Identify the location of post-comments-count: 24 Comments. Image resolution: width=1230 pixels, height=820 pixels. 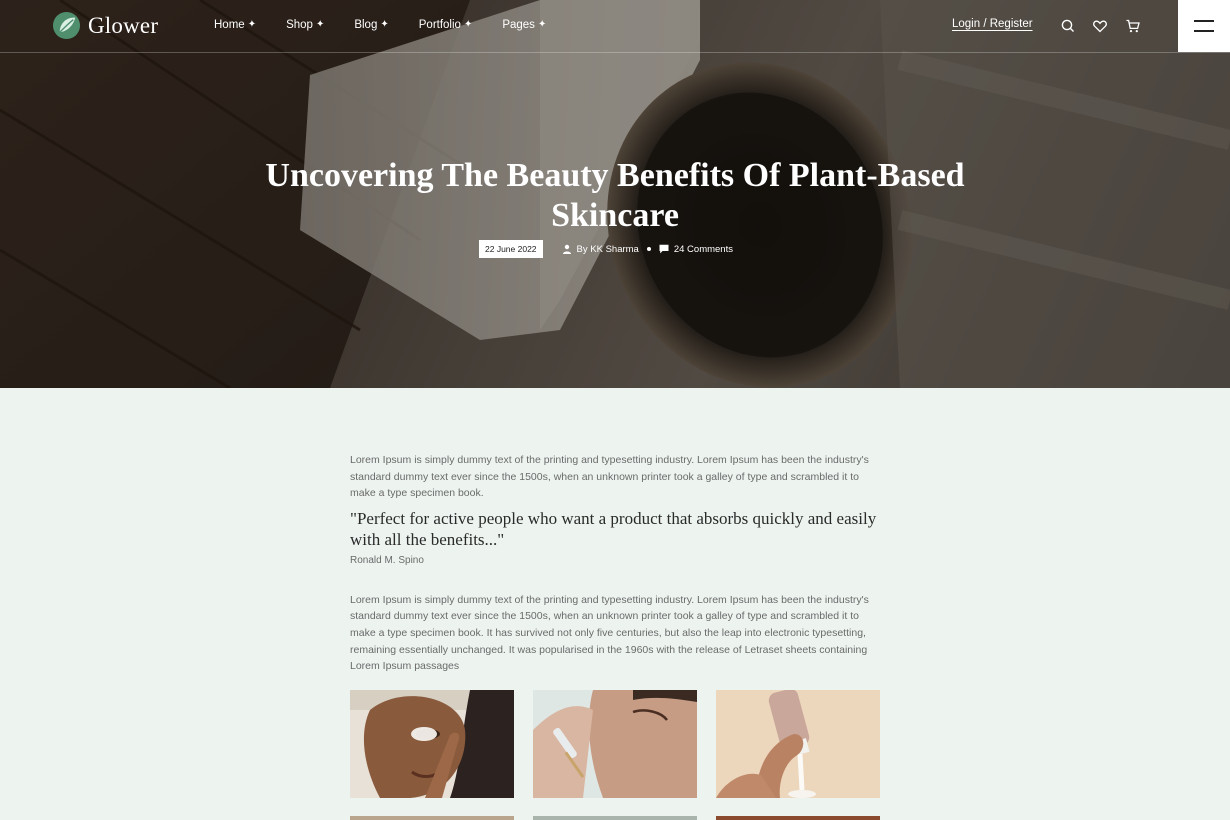
(703, 249).